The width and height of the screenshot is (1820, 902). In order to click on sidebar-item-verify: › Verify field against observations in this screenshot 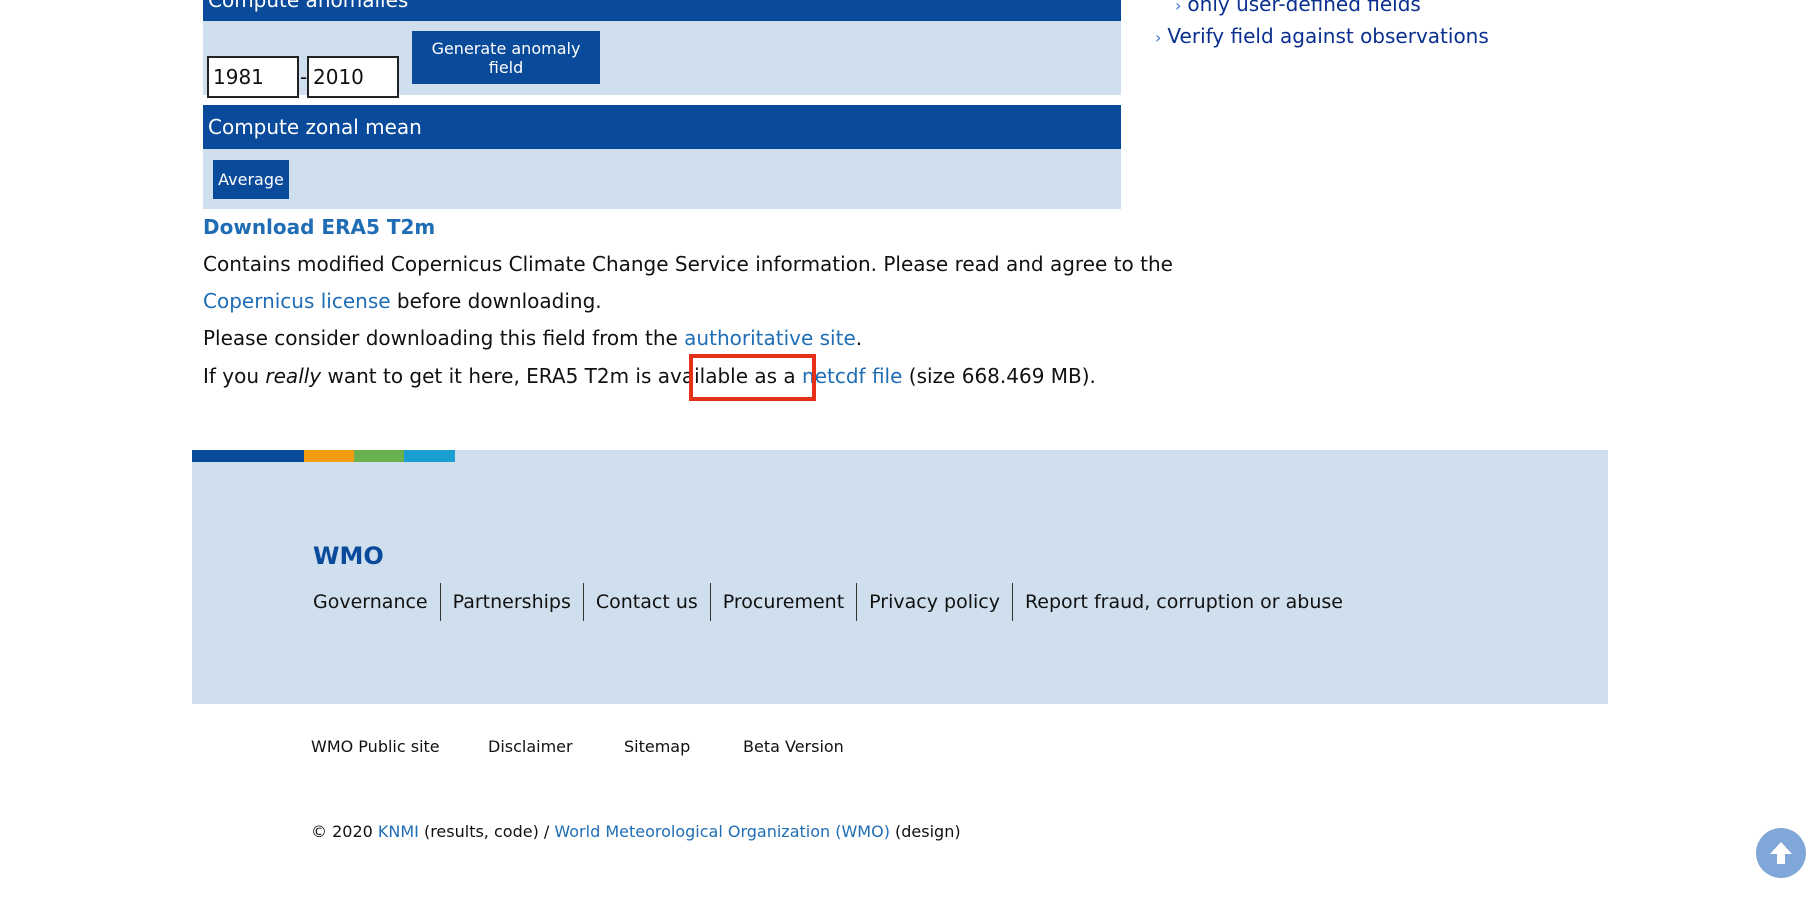, I will do `click(1322, 36)`.